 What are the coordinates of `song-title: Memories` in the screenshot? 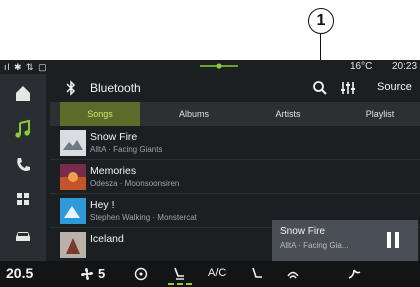 It's located at (113, 171).